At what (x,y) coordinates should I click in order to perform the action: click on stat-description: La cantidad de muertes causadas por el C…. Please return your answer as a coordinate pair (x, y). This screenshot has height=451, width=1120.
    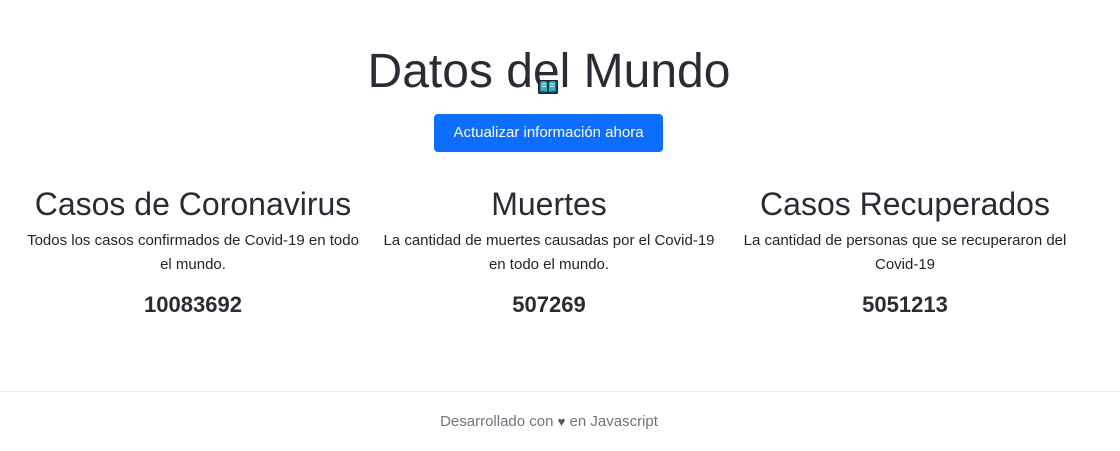
    Looking at the image, I should click on (549, 252).